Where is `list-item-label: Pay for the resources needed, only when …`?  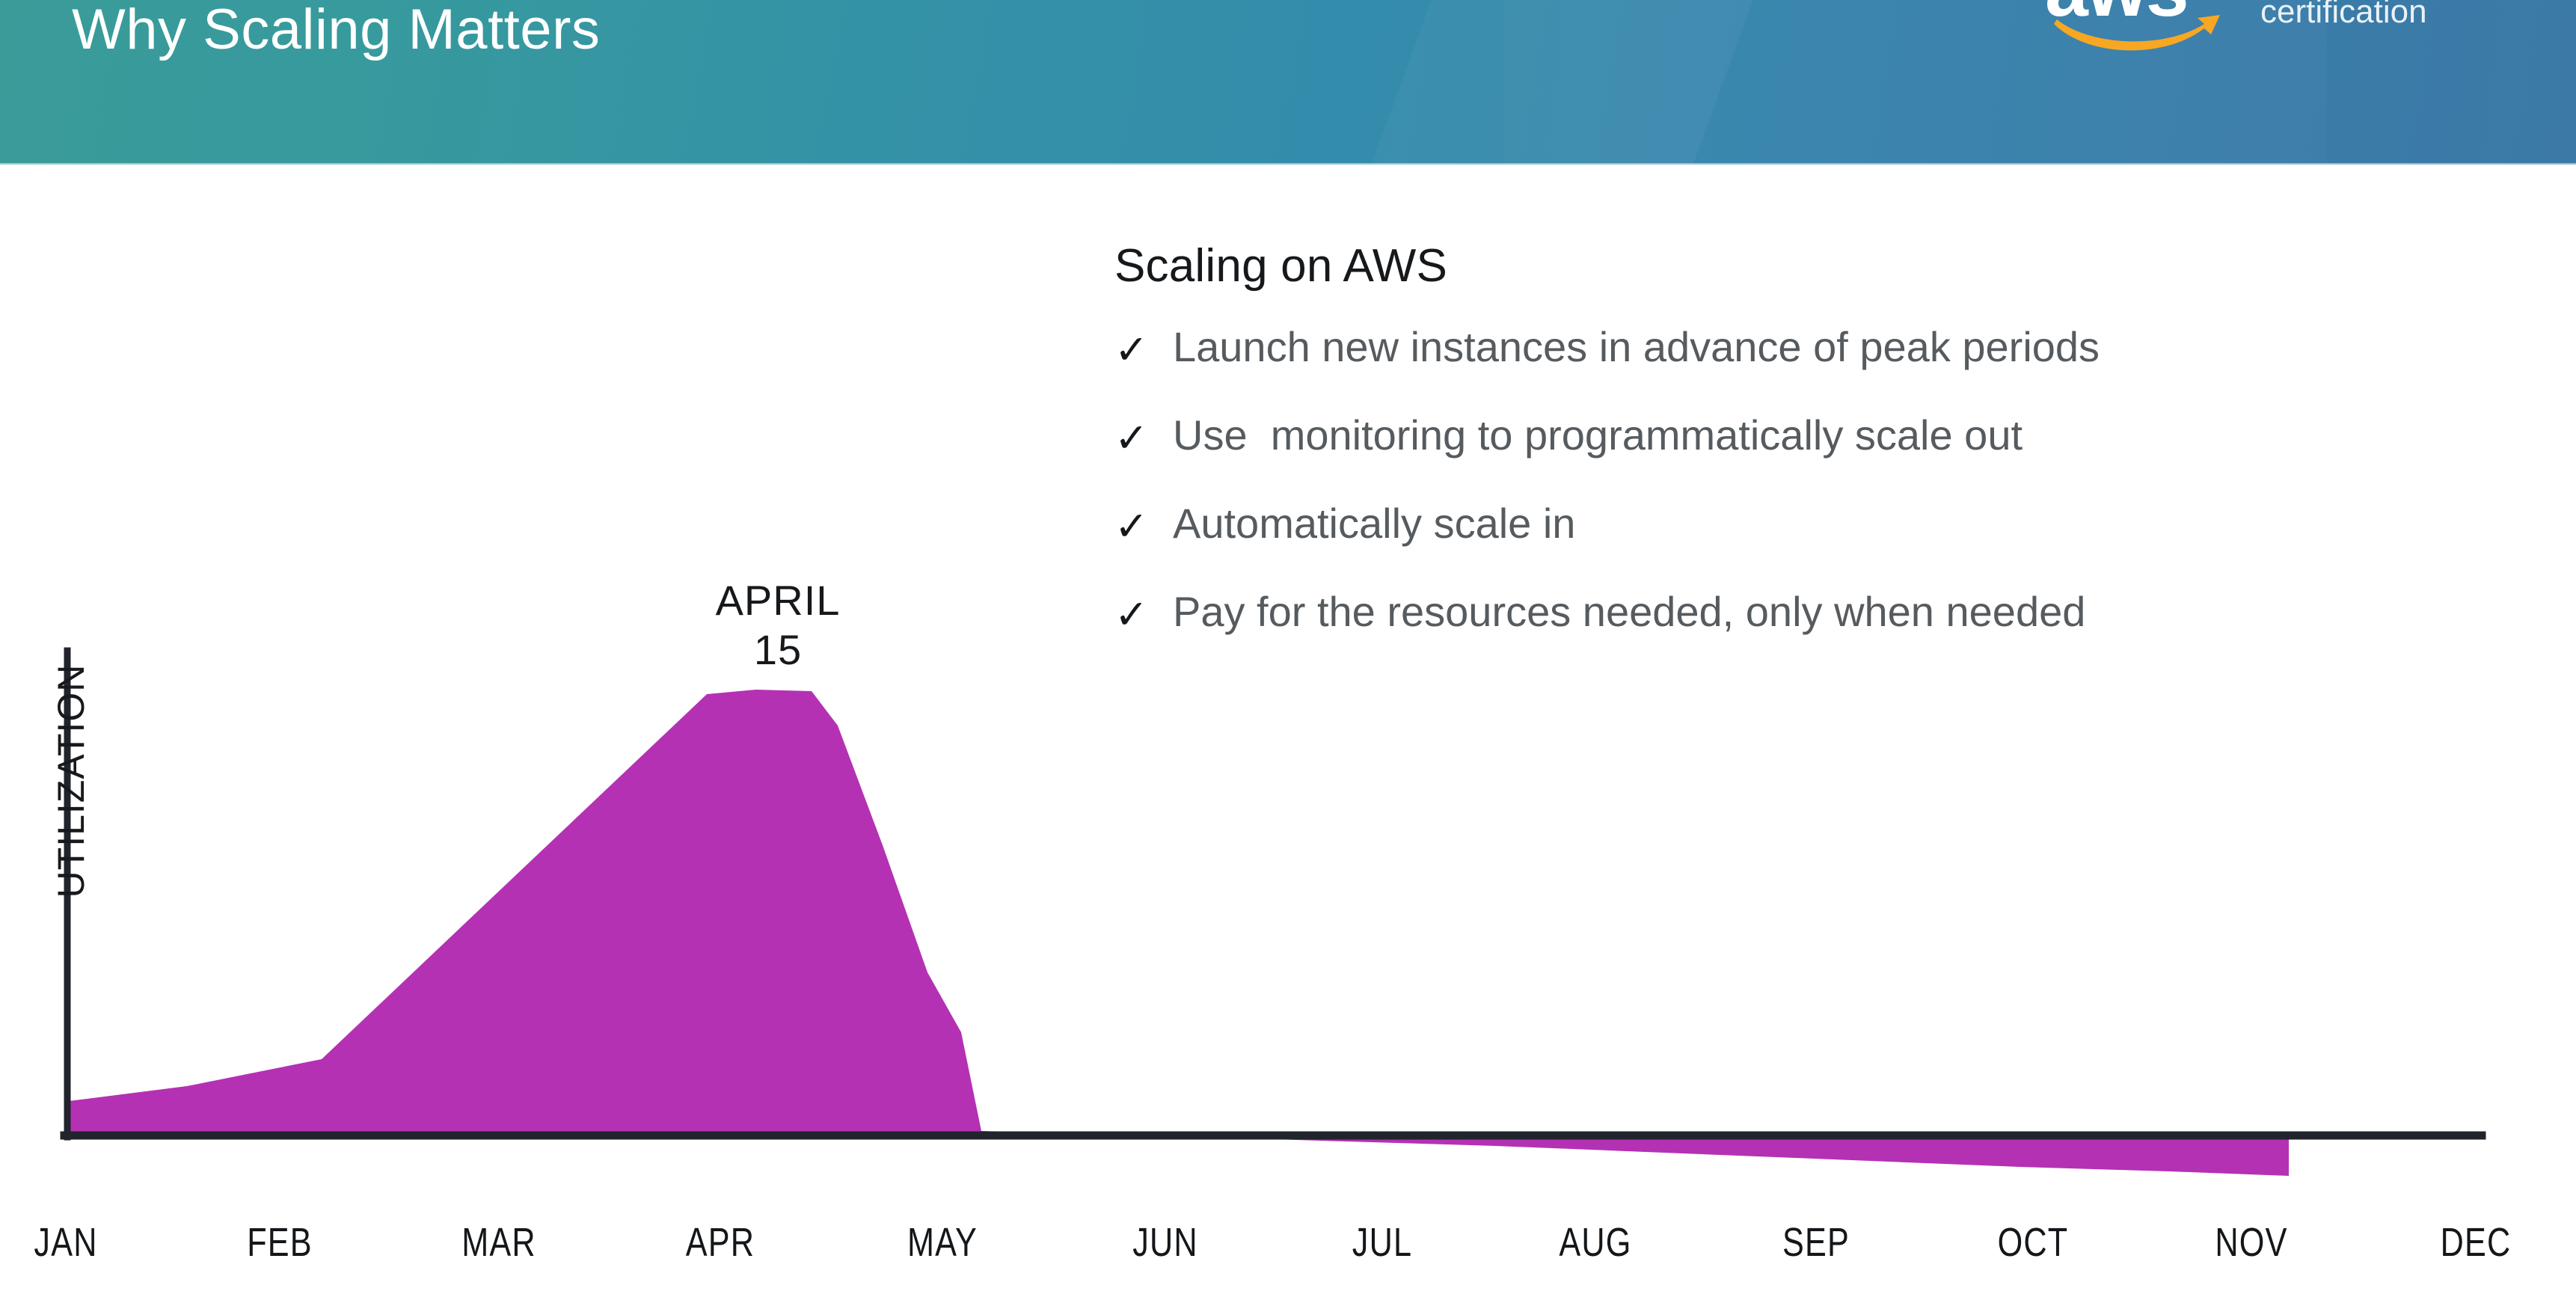 list-item-label: Pay for the resources needed, only when … is located at coordinates (1629, 611).